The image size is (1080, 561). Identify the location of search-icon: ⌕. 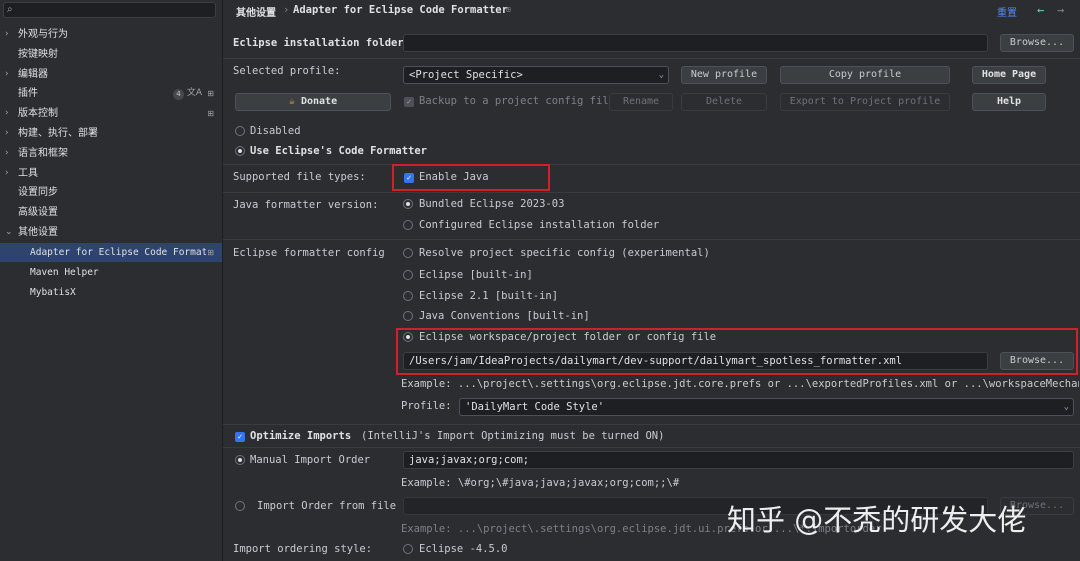
(10, 9).